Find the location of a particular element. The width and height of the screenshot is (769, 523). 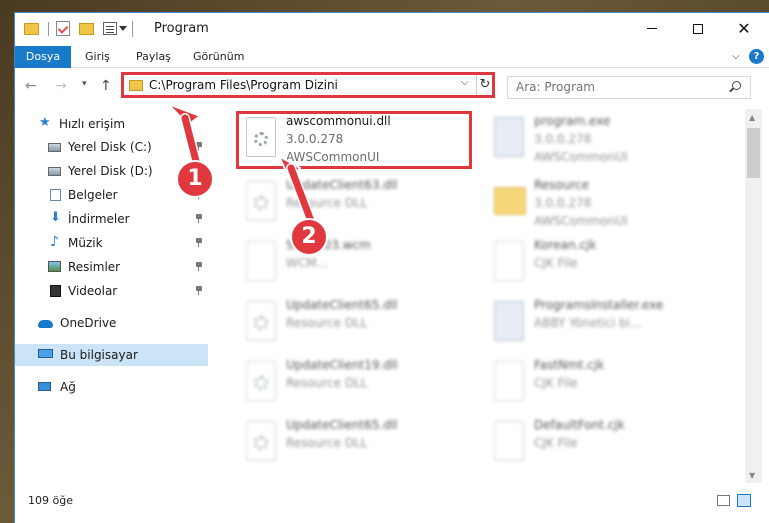

expand-ribbon-chevron-down-icon: ⌵ is located at coordinates (736, 56).